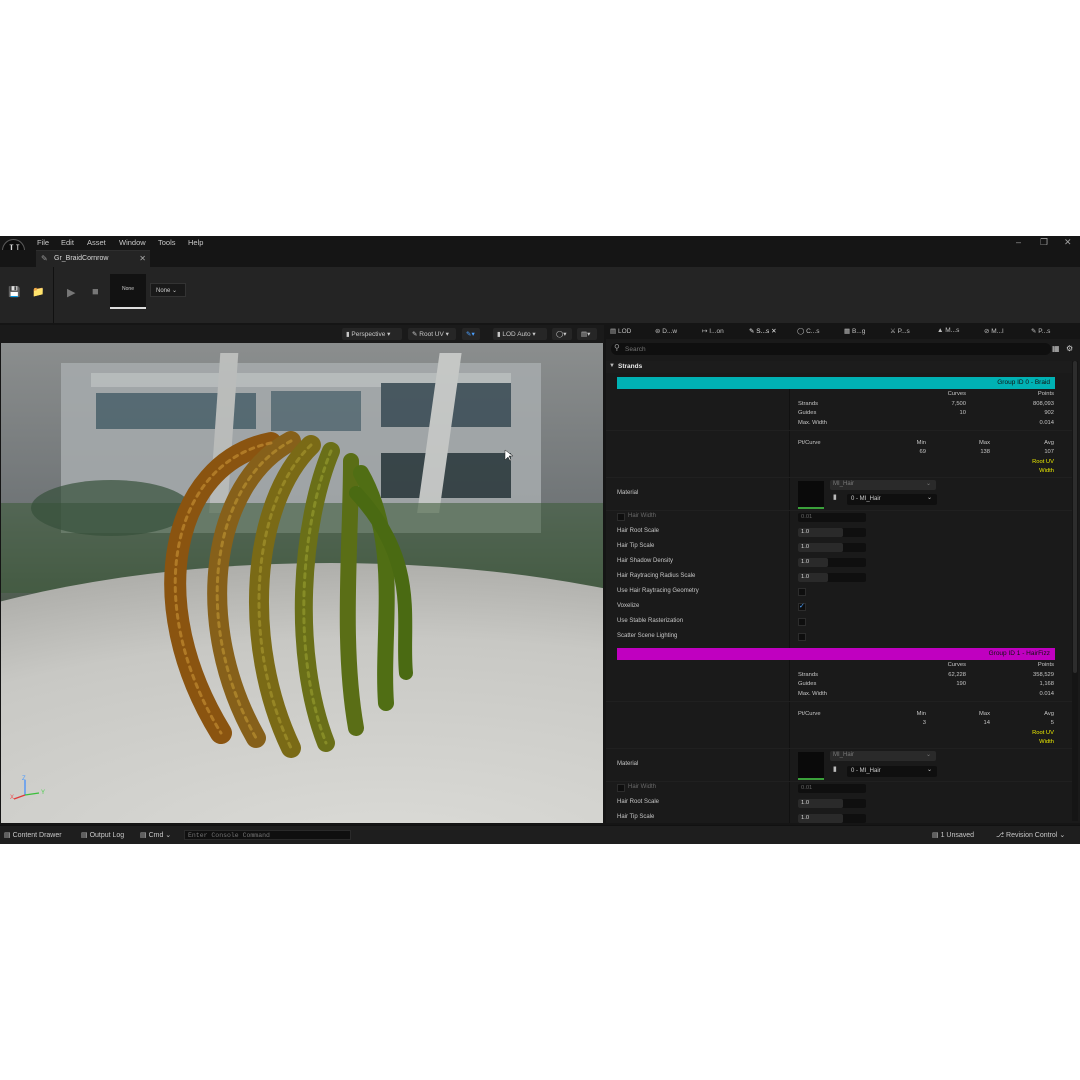  Describe the element at coordinates (195, 242) in the screenshot. I see `menu-help: Help` at that location.